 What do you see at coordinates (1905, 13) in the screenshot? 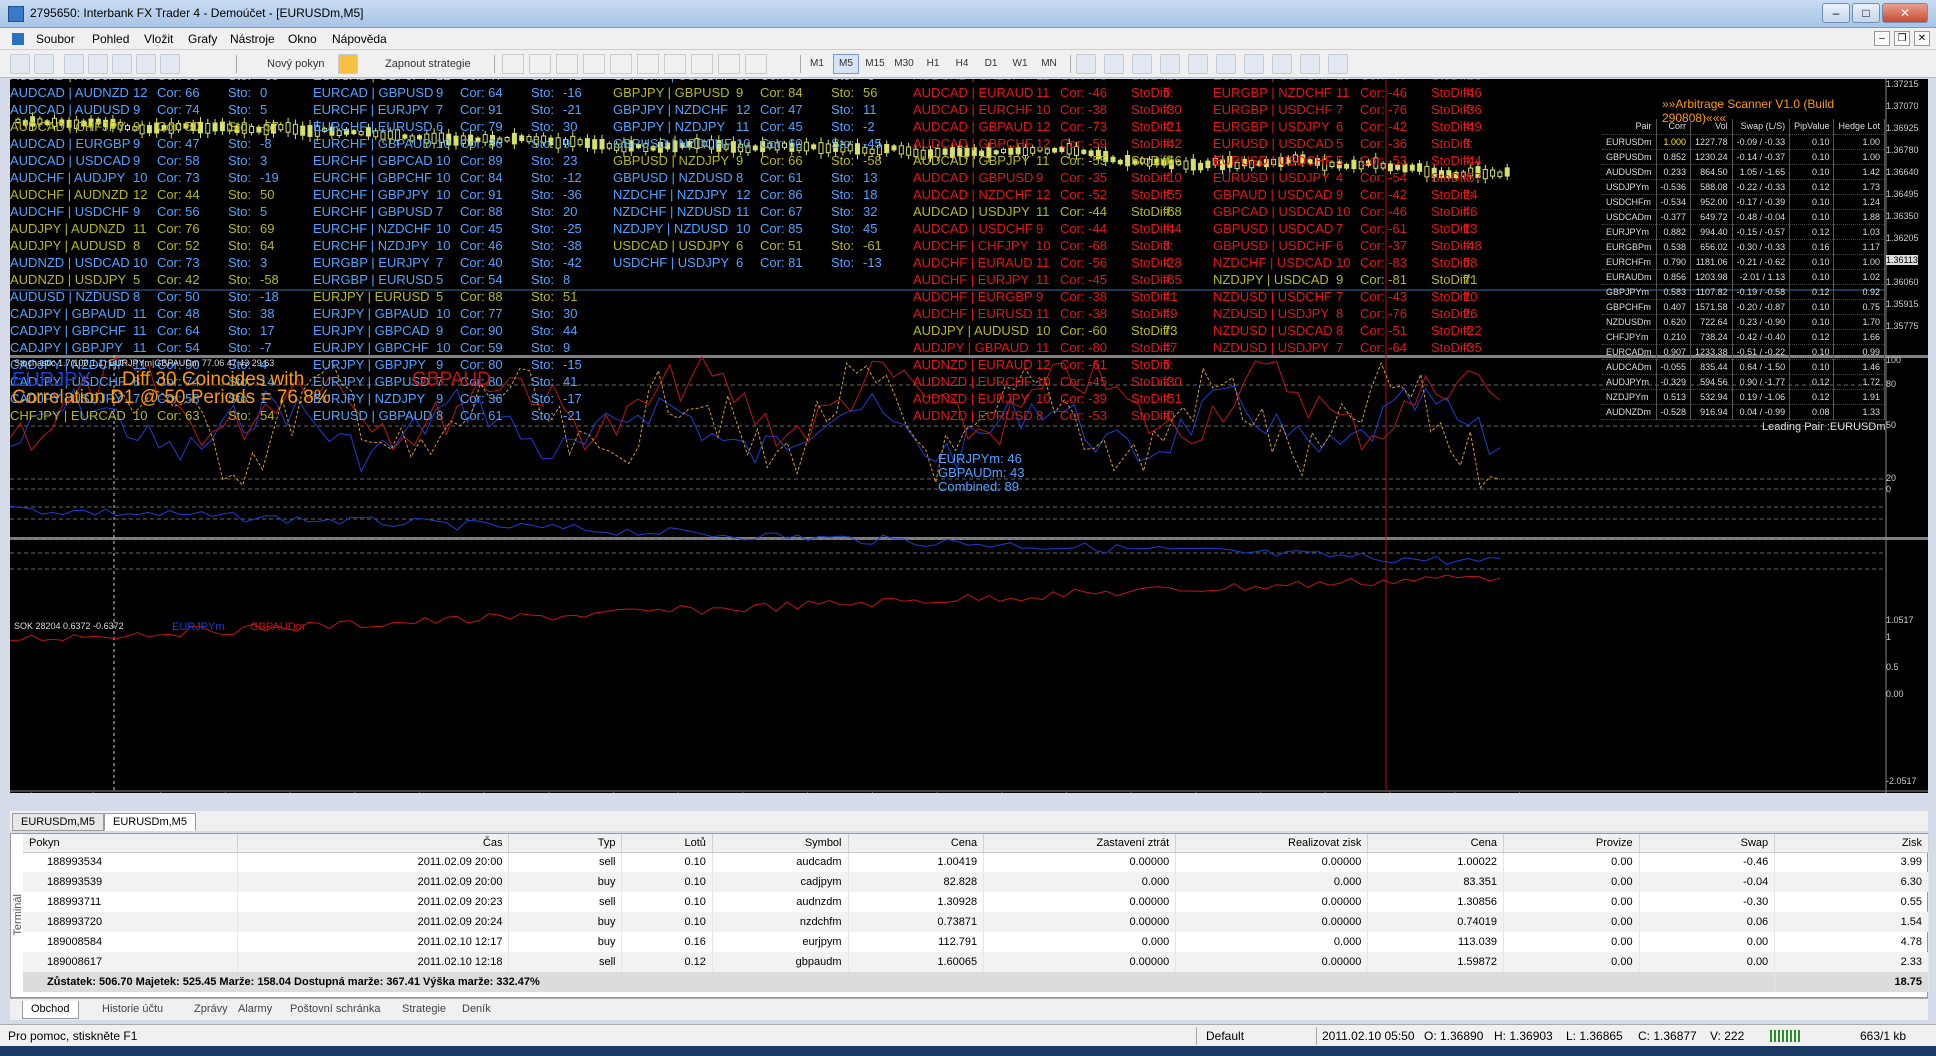
I see `close-button: ✕` at bounding box center [1905, 13].